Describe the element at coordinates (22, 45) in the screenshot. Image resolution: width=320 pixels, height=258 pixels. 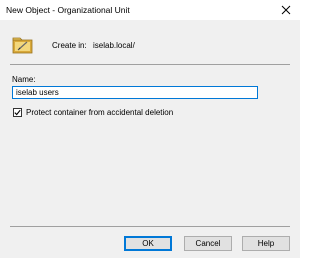
I see `organizational-unit-icon` at that location.